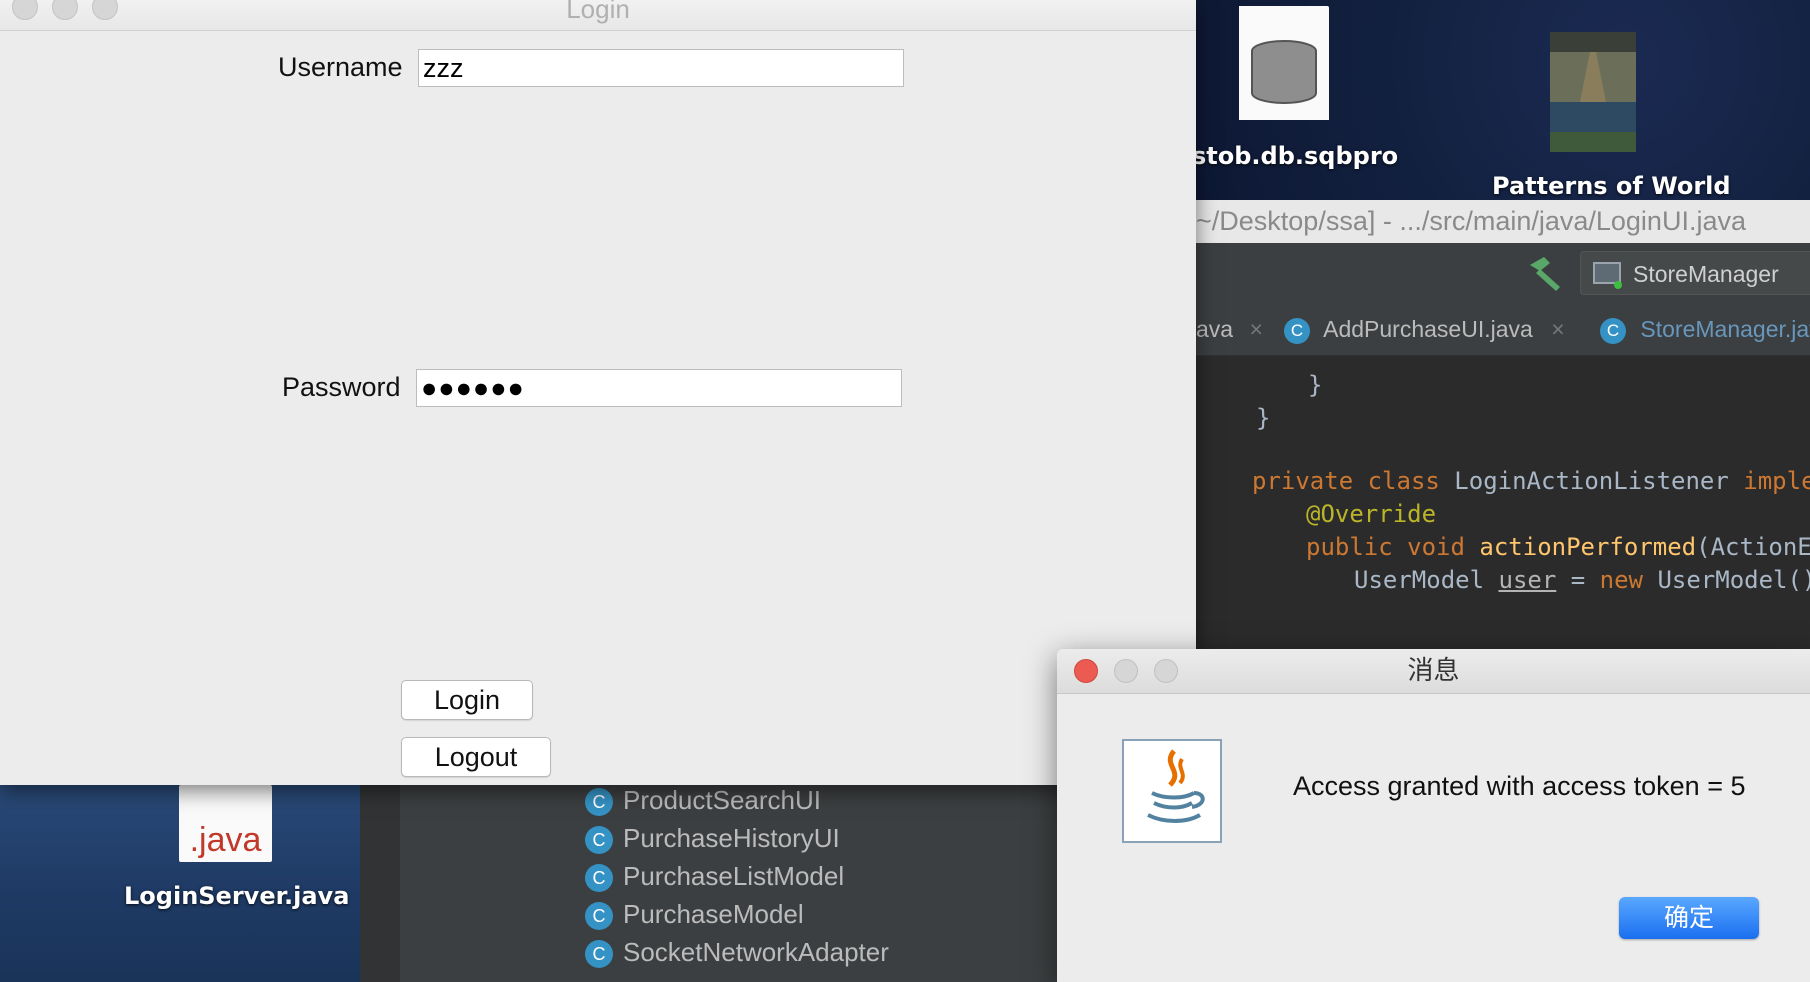 This screenshot has height=982, width=1810. I want to click on tower-image-icon, so click(1593, 92).